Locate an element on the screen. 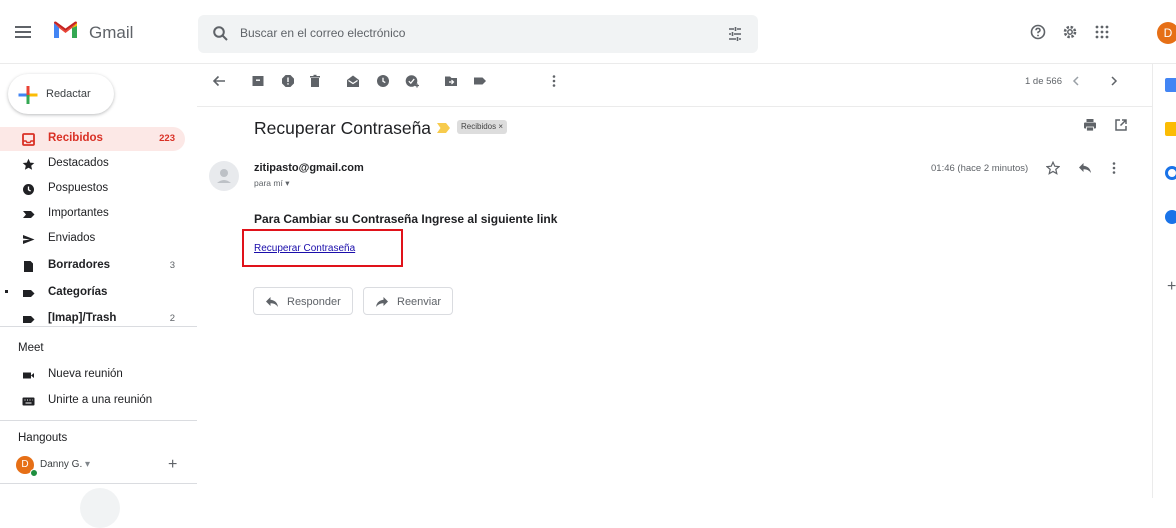 This screenshot has width=1176, height=528. help-icon is located at coordinates (1038, 32).